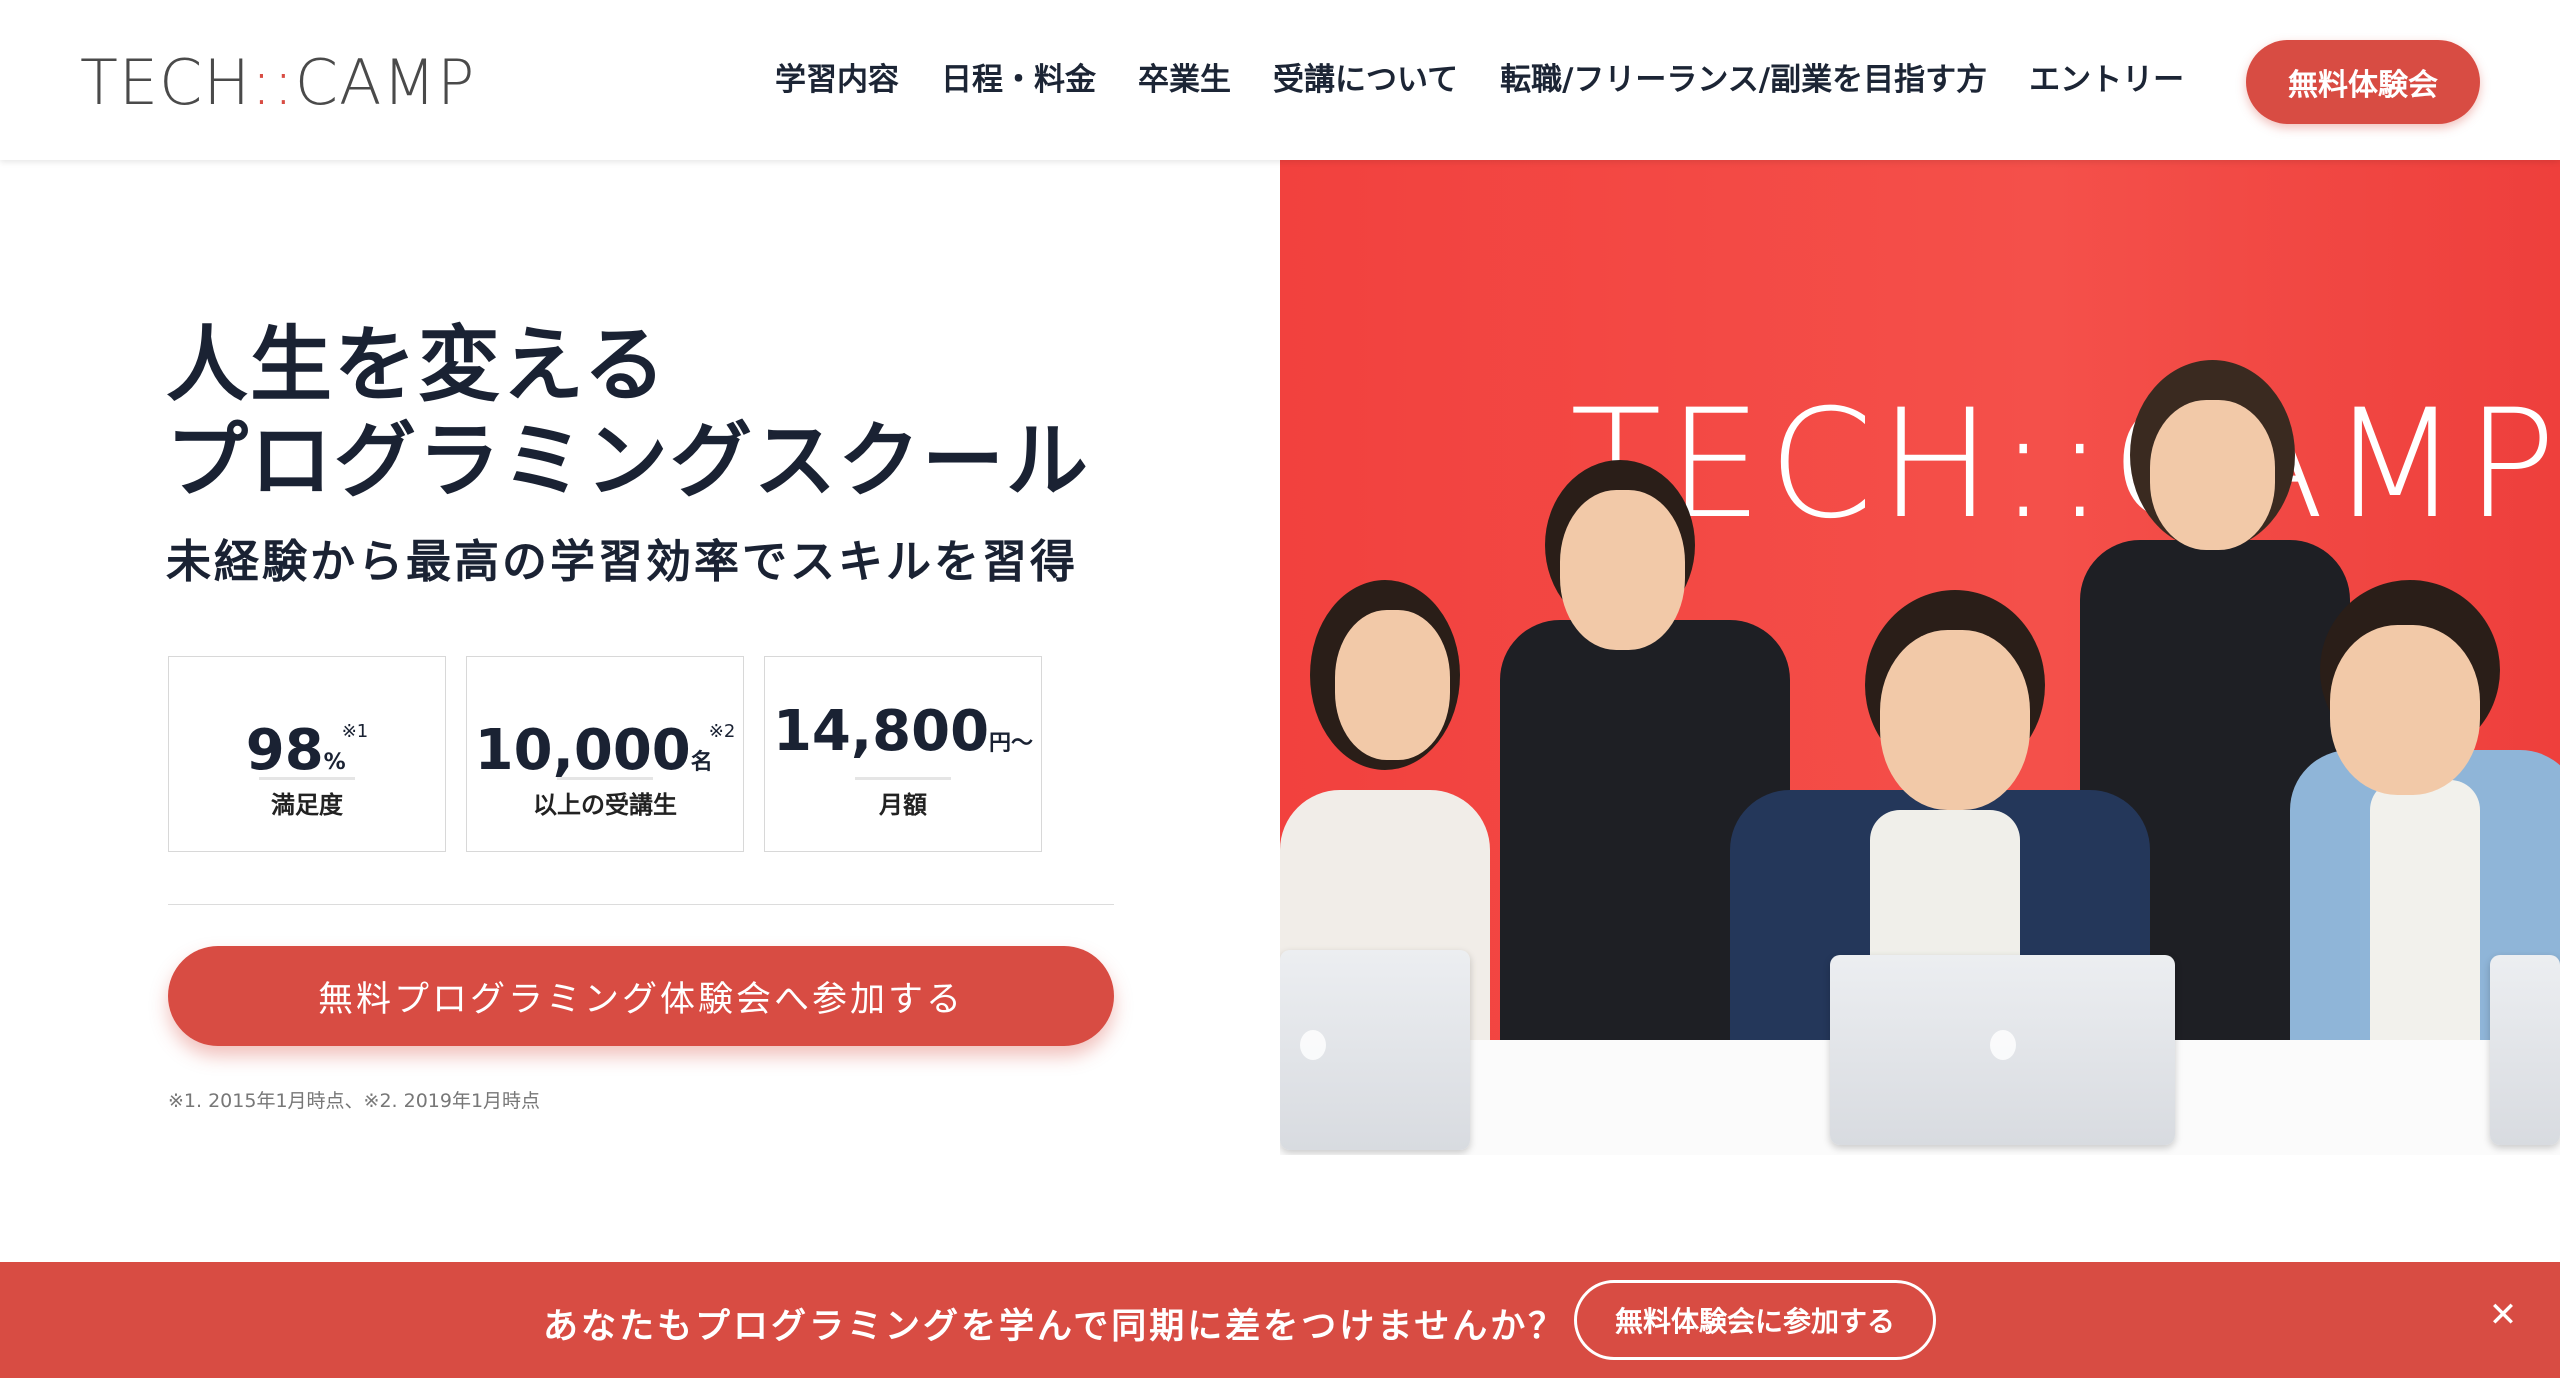 Image resolution: width=2560 pixels, height=1378 pixels. I want to click on hero-title: 人生を変える プログラミングスクール, so click(628, 414).